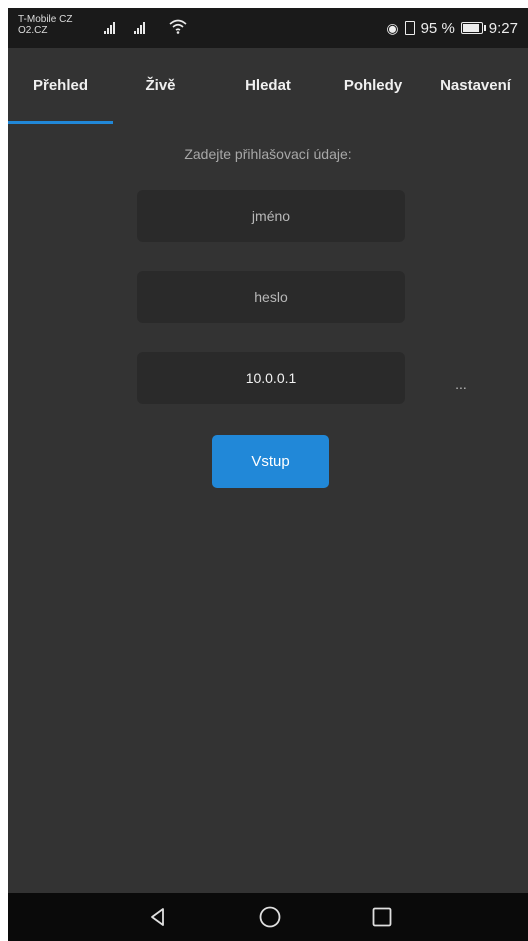 The height and width of the screenshot is (941, 528). I want to click on navigation-bar, so click(268, 917).